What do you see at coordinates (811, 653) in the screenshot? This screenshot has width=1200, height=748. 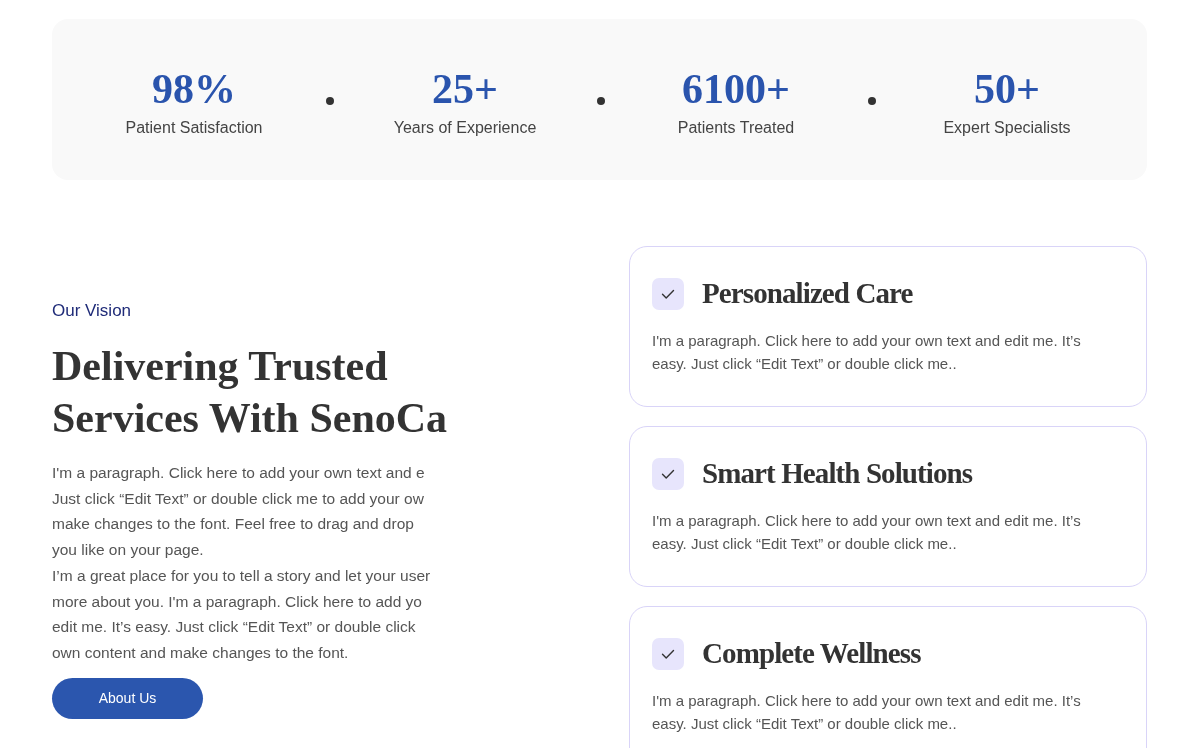 I see `feature-title: Complete Wellness` at bounding box center [811, 653].